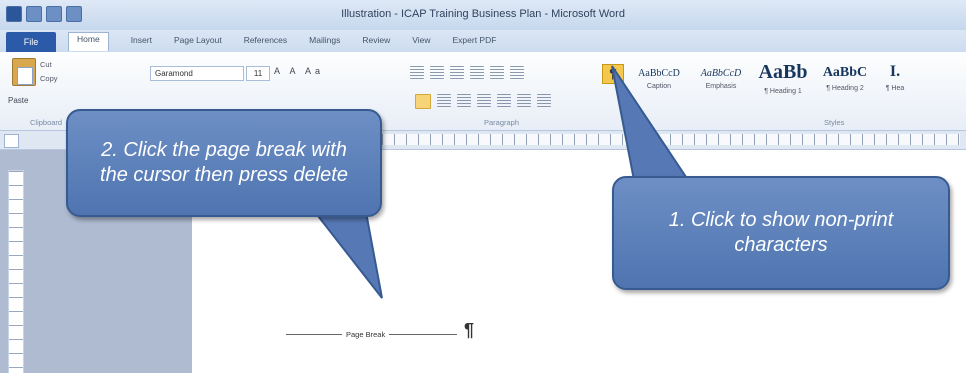 This screenshot has width=966, height=373. I want to click on shading-icon, so click(524, 100).